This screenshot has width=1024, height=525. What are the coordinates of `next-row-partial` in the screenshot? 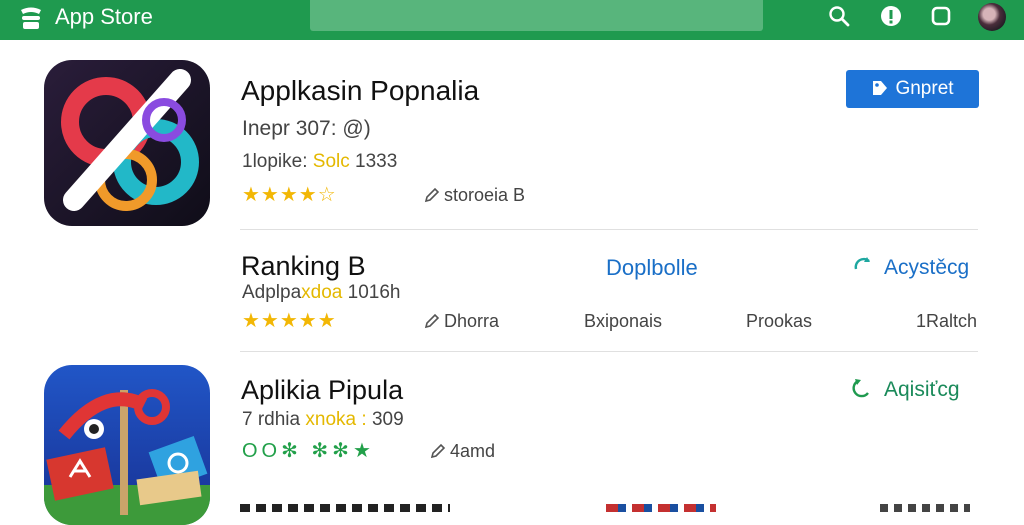 It's located at (610, 508).